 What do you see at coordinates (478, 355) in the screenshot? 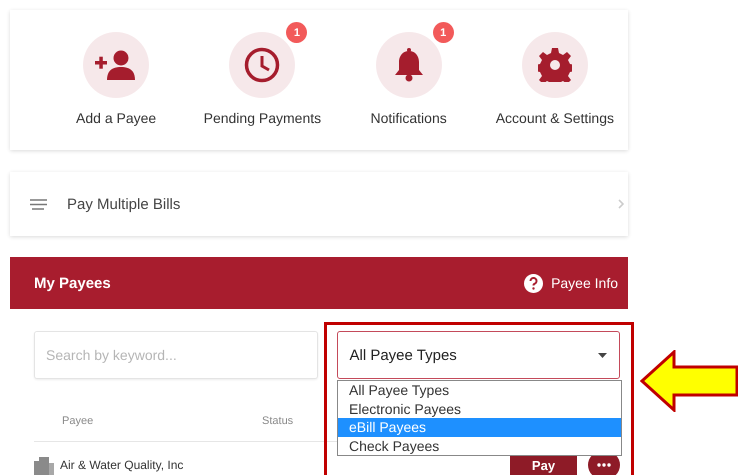
I see `payee-type-dropdown: All Payee Types` at bounding box center [478, 355].